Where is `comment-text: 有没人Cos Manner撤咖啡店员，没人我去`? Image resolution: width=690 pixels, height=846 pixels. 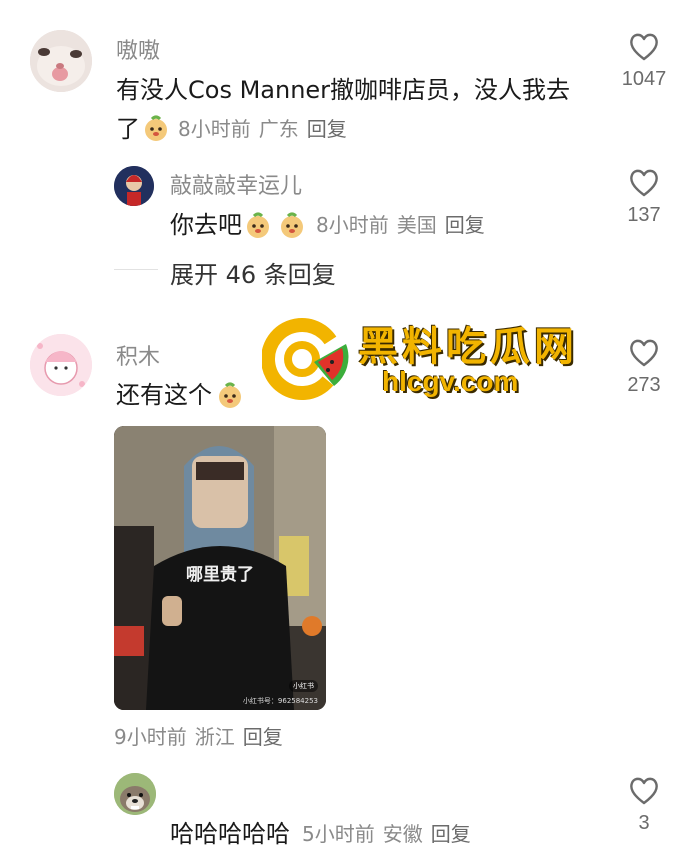
comment-text: 有没人Cos Manner撤咖啡店员，没人我去 is located at coordinates (343, 90).